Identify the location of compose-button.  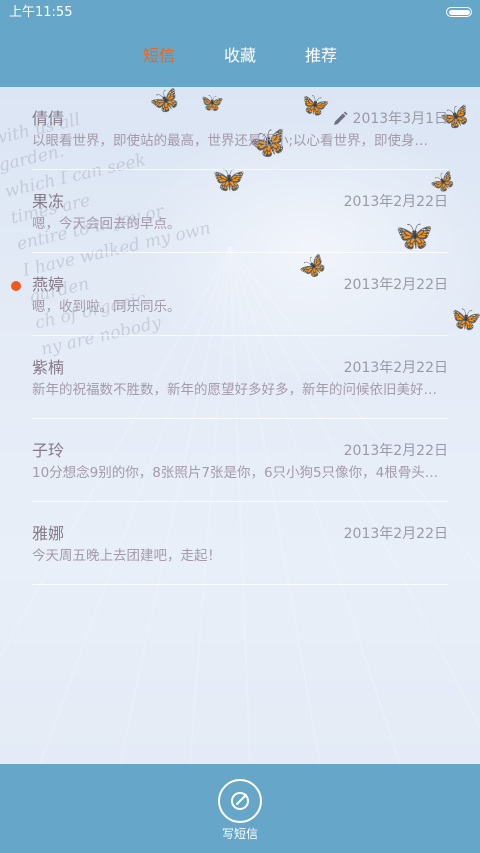
(240, 801).